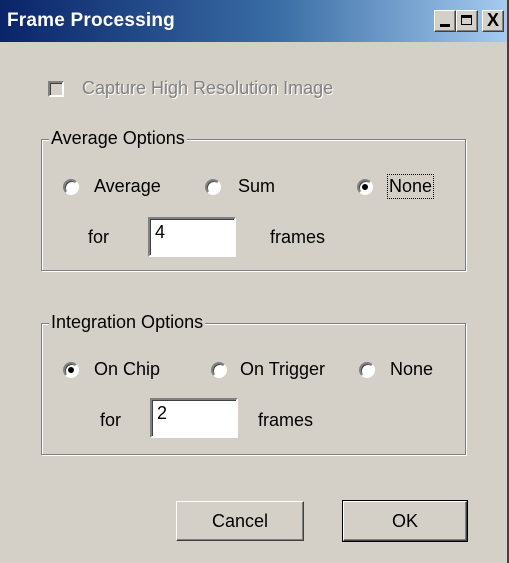 The height and width of the screenshot is (563, 509). I want to click on cancel-button: Cancel, so click(240, 521).